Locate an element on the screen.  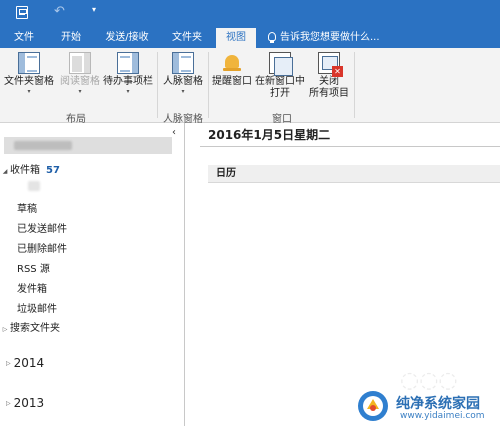
tab-folder: 文件夹 is located at coordinates (187, 38).